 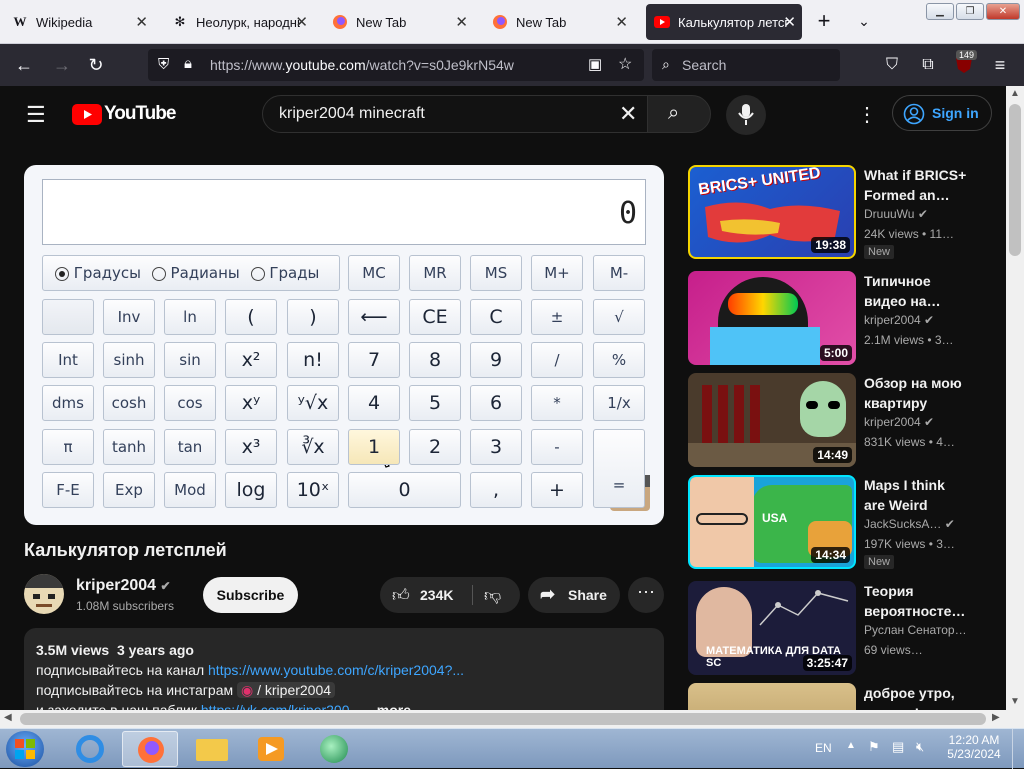 What do you see at coordinates (874, 747) in the screenshot?
I see `action-center-flag-icon: ⚑` at bounding box center [874, 747].